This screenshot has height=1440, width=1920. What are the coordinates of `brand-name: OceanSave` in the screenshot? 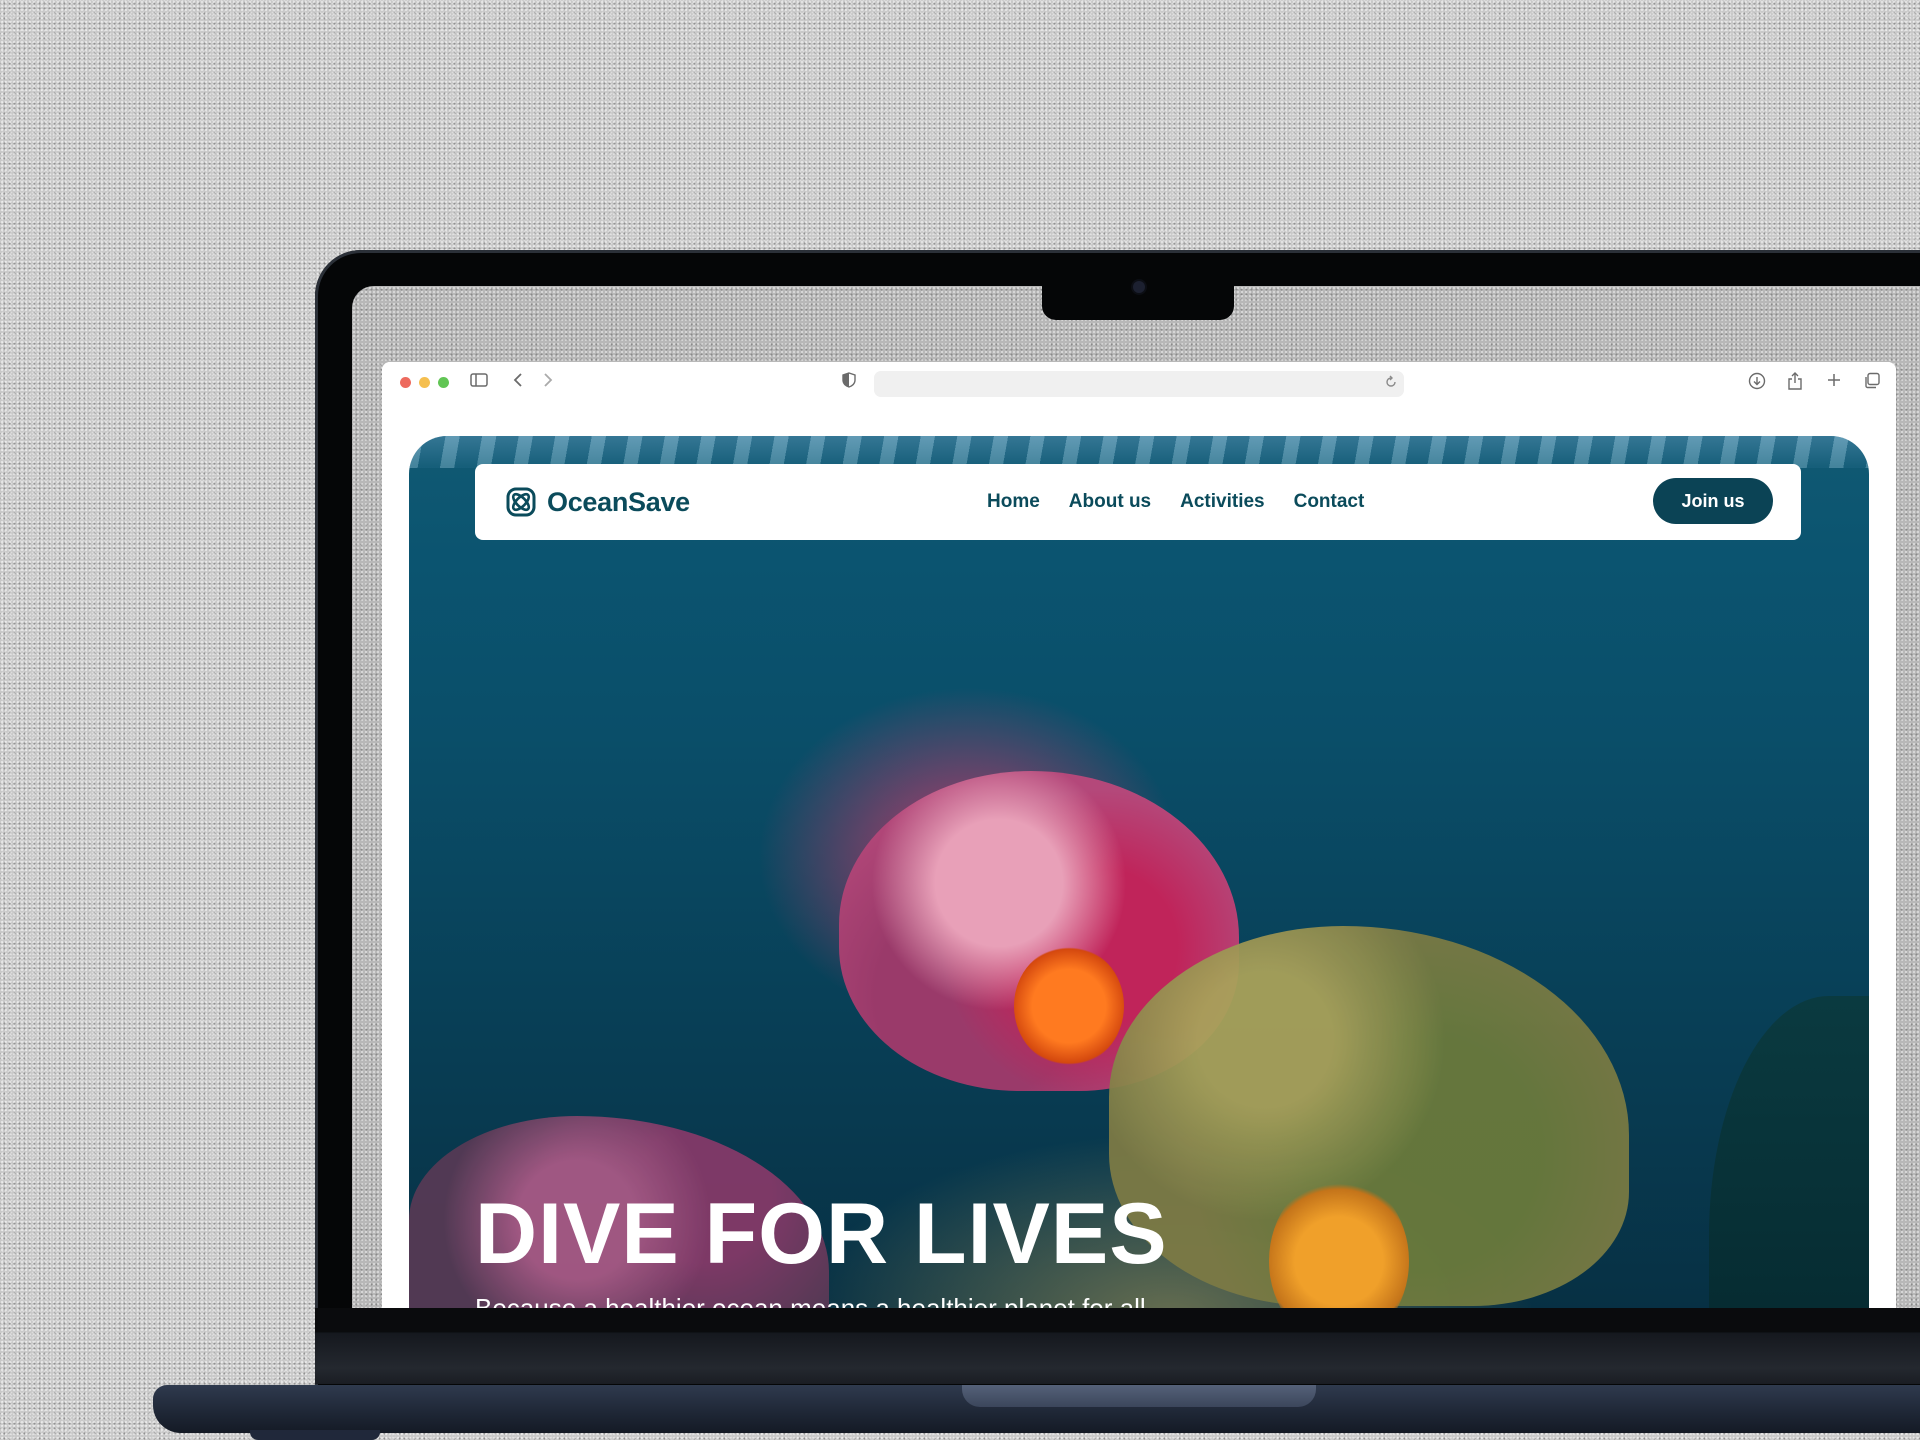 It's located at (618, 502).